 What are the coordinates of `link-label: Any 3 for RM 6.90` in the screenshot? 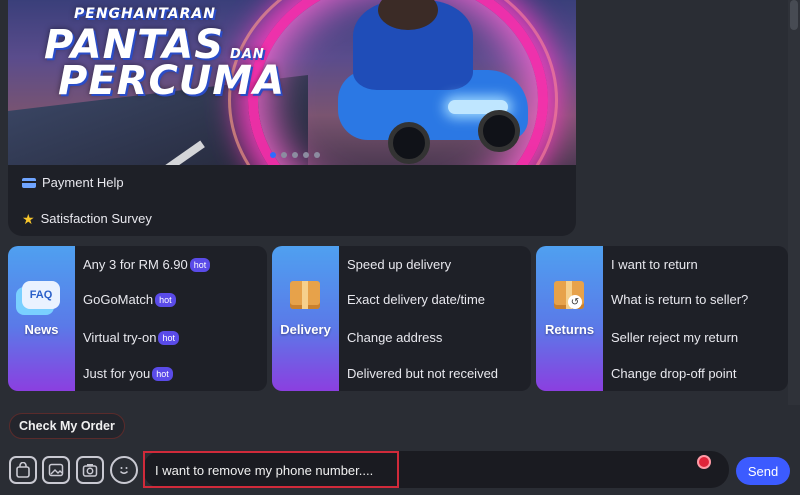 It's located at (135, 264).